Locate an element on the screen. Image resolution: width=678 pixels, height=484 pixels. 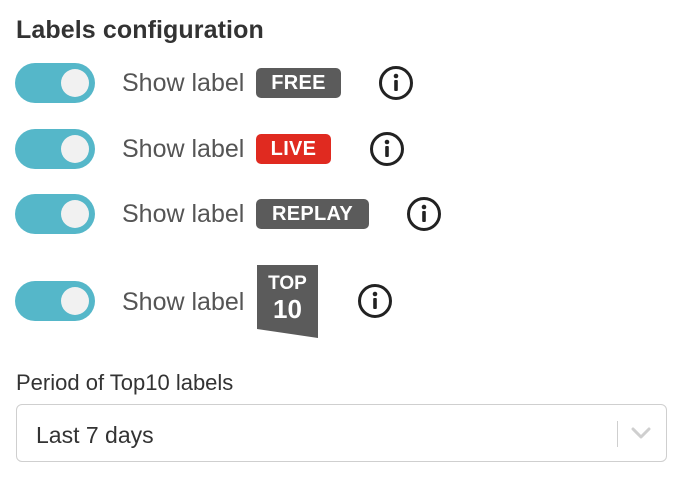
badge-top10-line2: 10 is located at coordinates (287, 309).